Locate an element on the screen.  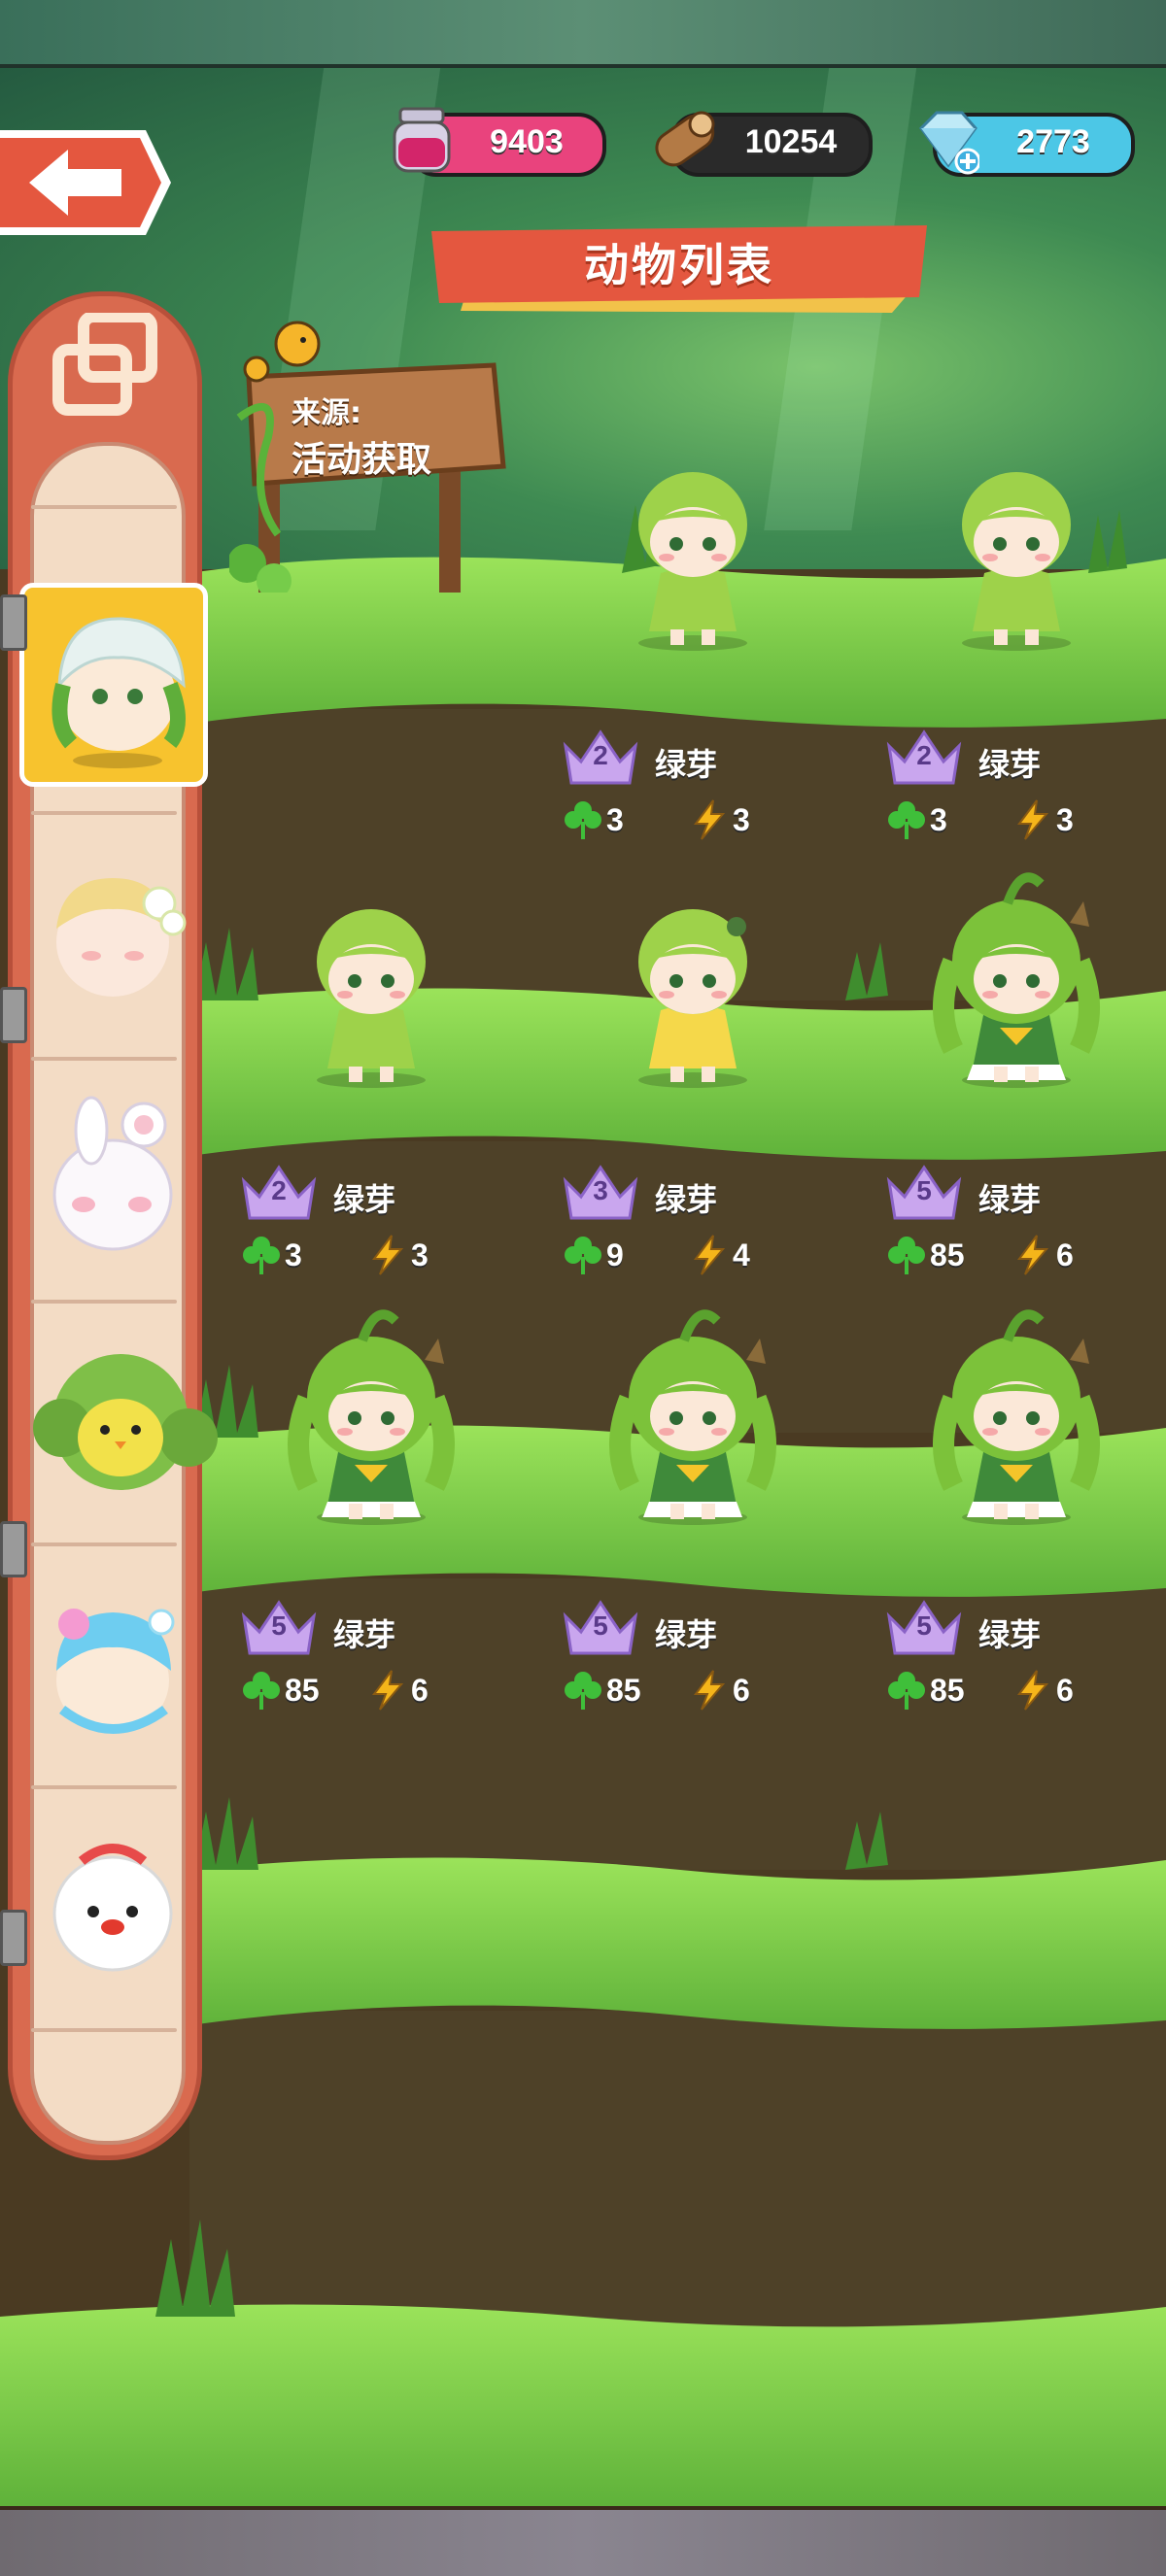
animal-info: 3 绿芽 9 4 is located at coordinates (705, 1220).